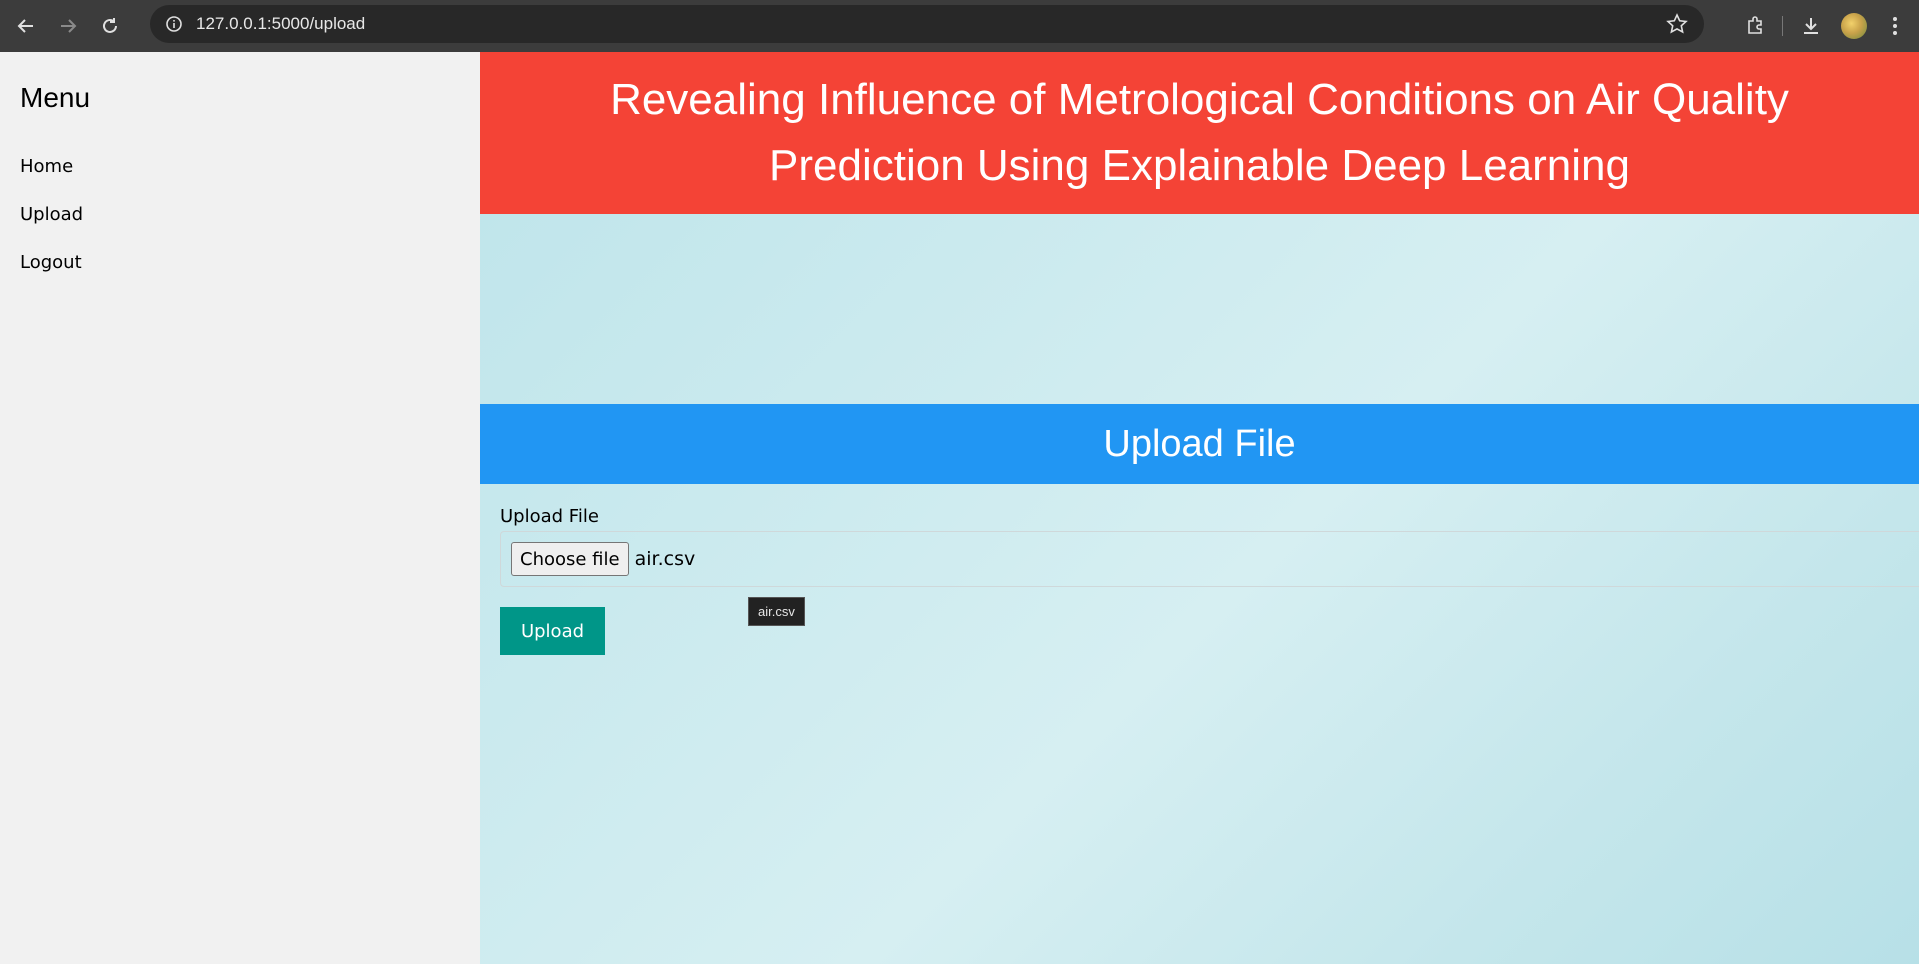  What do you see at coordinates (1811, 26) in the screenshot?
I see `download-icon` at bounding box center [1811, 26].